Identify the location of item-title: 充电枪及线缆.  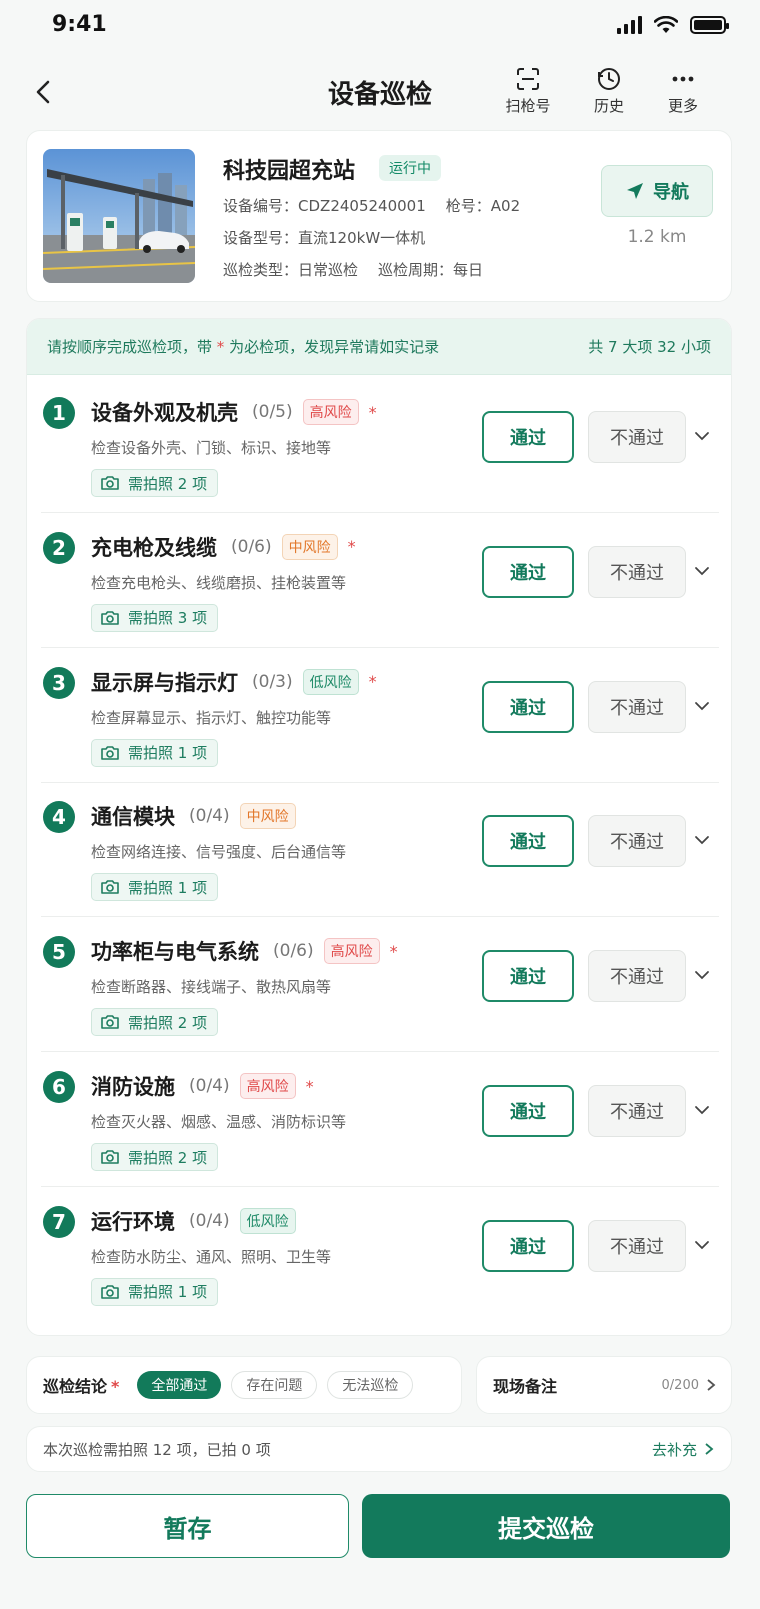
(154, 547).